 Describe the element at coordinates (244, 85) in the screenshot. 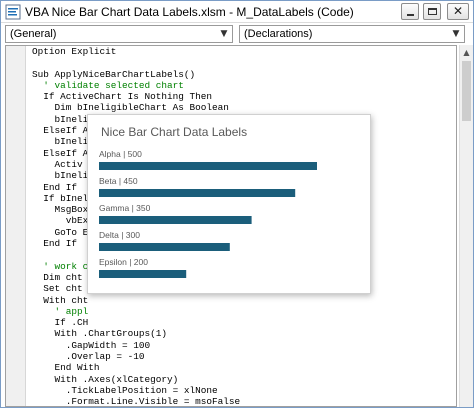

I see `code-comment-line: ' validate selected chart` at that location.